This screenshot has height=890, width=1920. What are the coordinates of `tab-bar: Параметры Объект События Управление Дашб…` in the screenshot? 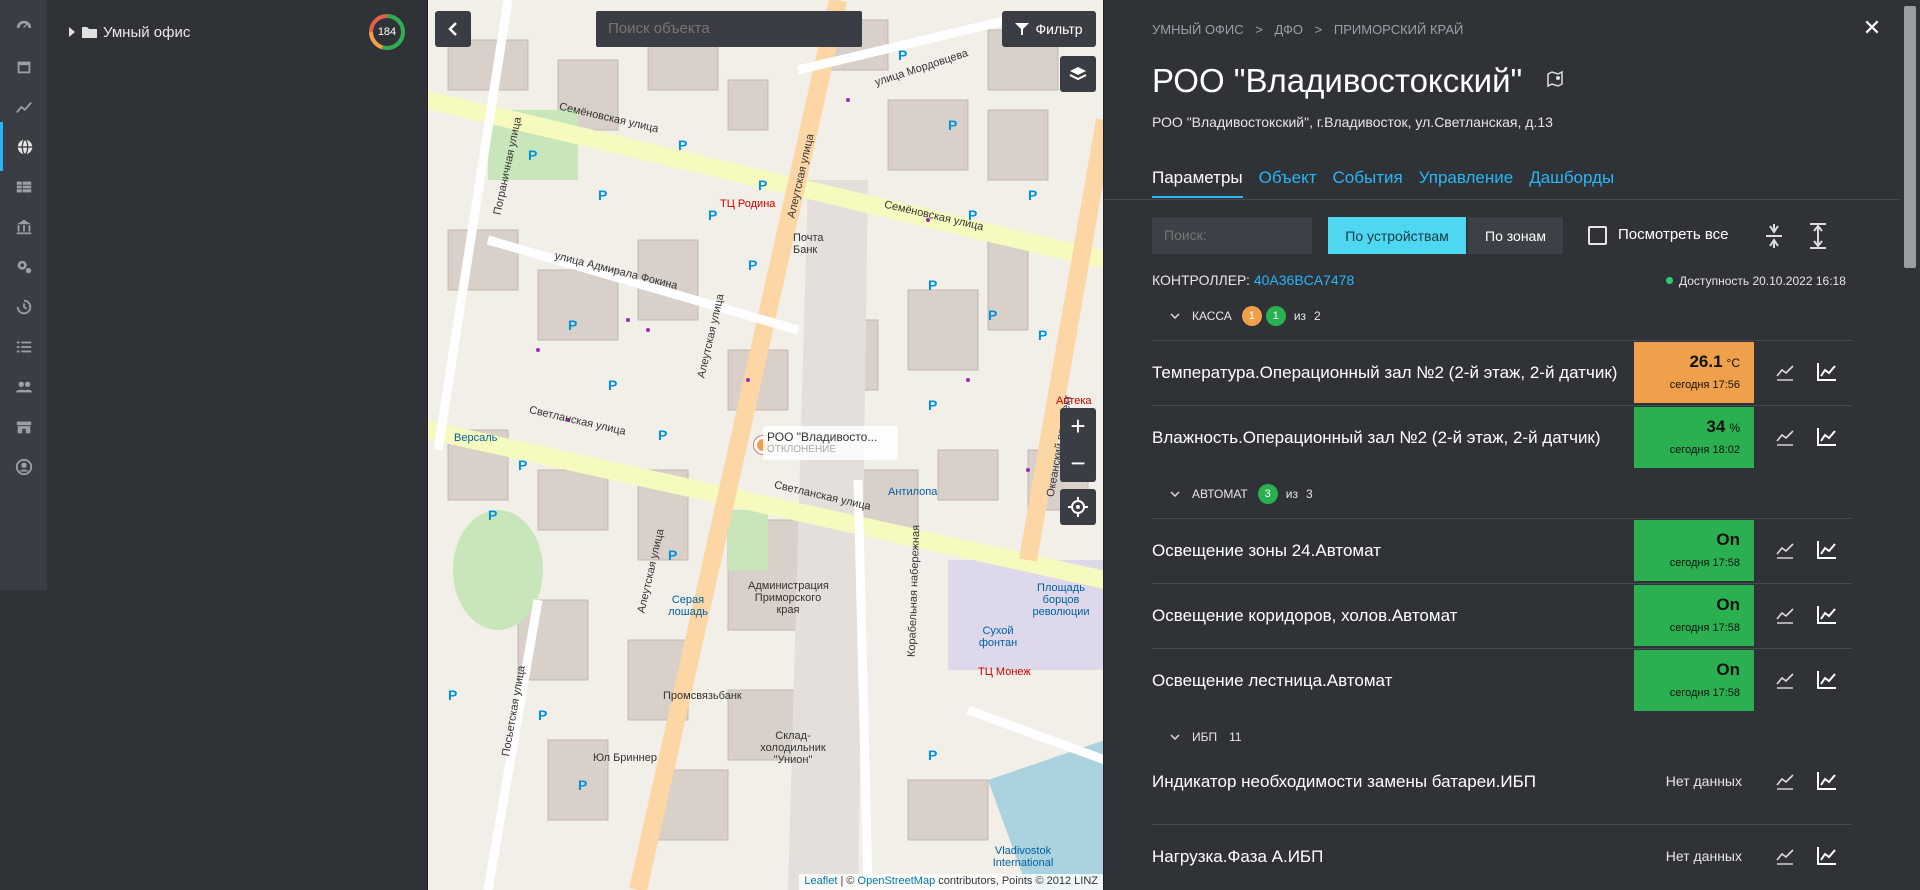 It's located at (1391, 182).